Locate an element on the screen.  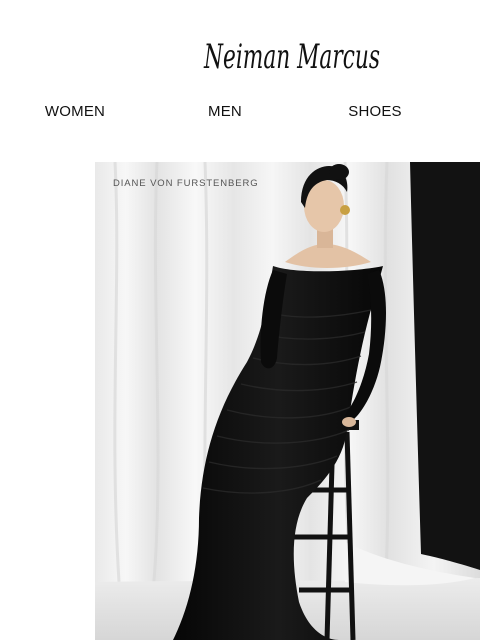
nav-link-shoes: SHOES is located at coordinates (375, 112).